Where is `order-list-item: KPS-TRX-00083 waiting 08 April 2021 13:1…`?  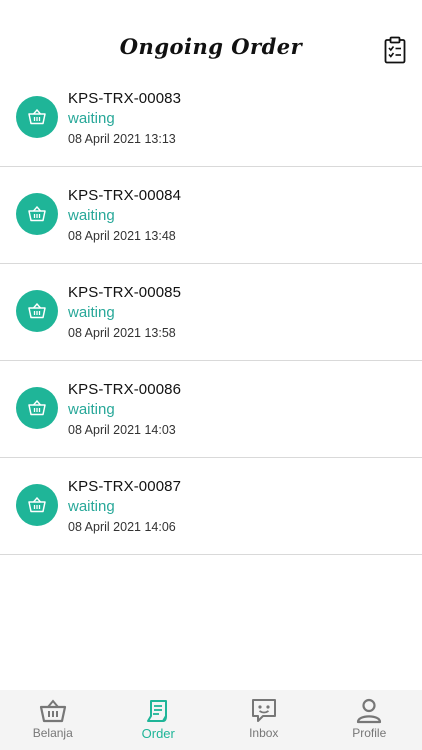 order-list-item: KPS-TRX-00083 waiting 08 April 2021 13:1… is located at coordinates (211, 125).